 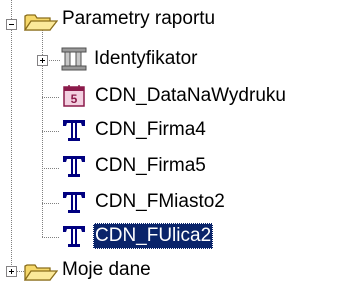 What do you see at coordinates (150, 129) in the screenshot?
I see `tree-node-label: CDN_Firma4` at bounding box center [150, 129].